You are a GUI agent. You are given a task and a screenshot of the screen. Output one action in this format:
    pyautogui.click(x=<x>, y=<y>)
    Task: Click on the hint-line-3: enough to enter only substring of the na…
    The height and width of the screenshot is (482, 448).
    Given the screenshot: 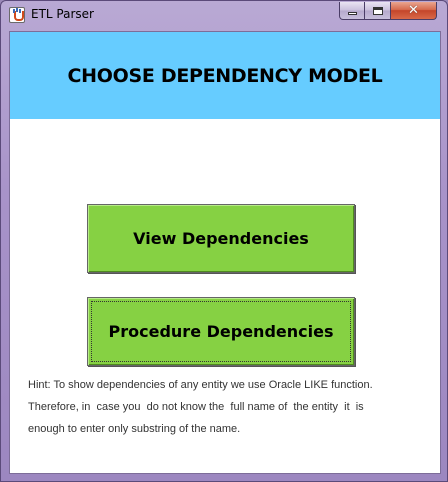 What is the action you would take?
    pyautogui.click(x=134, y=429)
    